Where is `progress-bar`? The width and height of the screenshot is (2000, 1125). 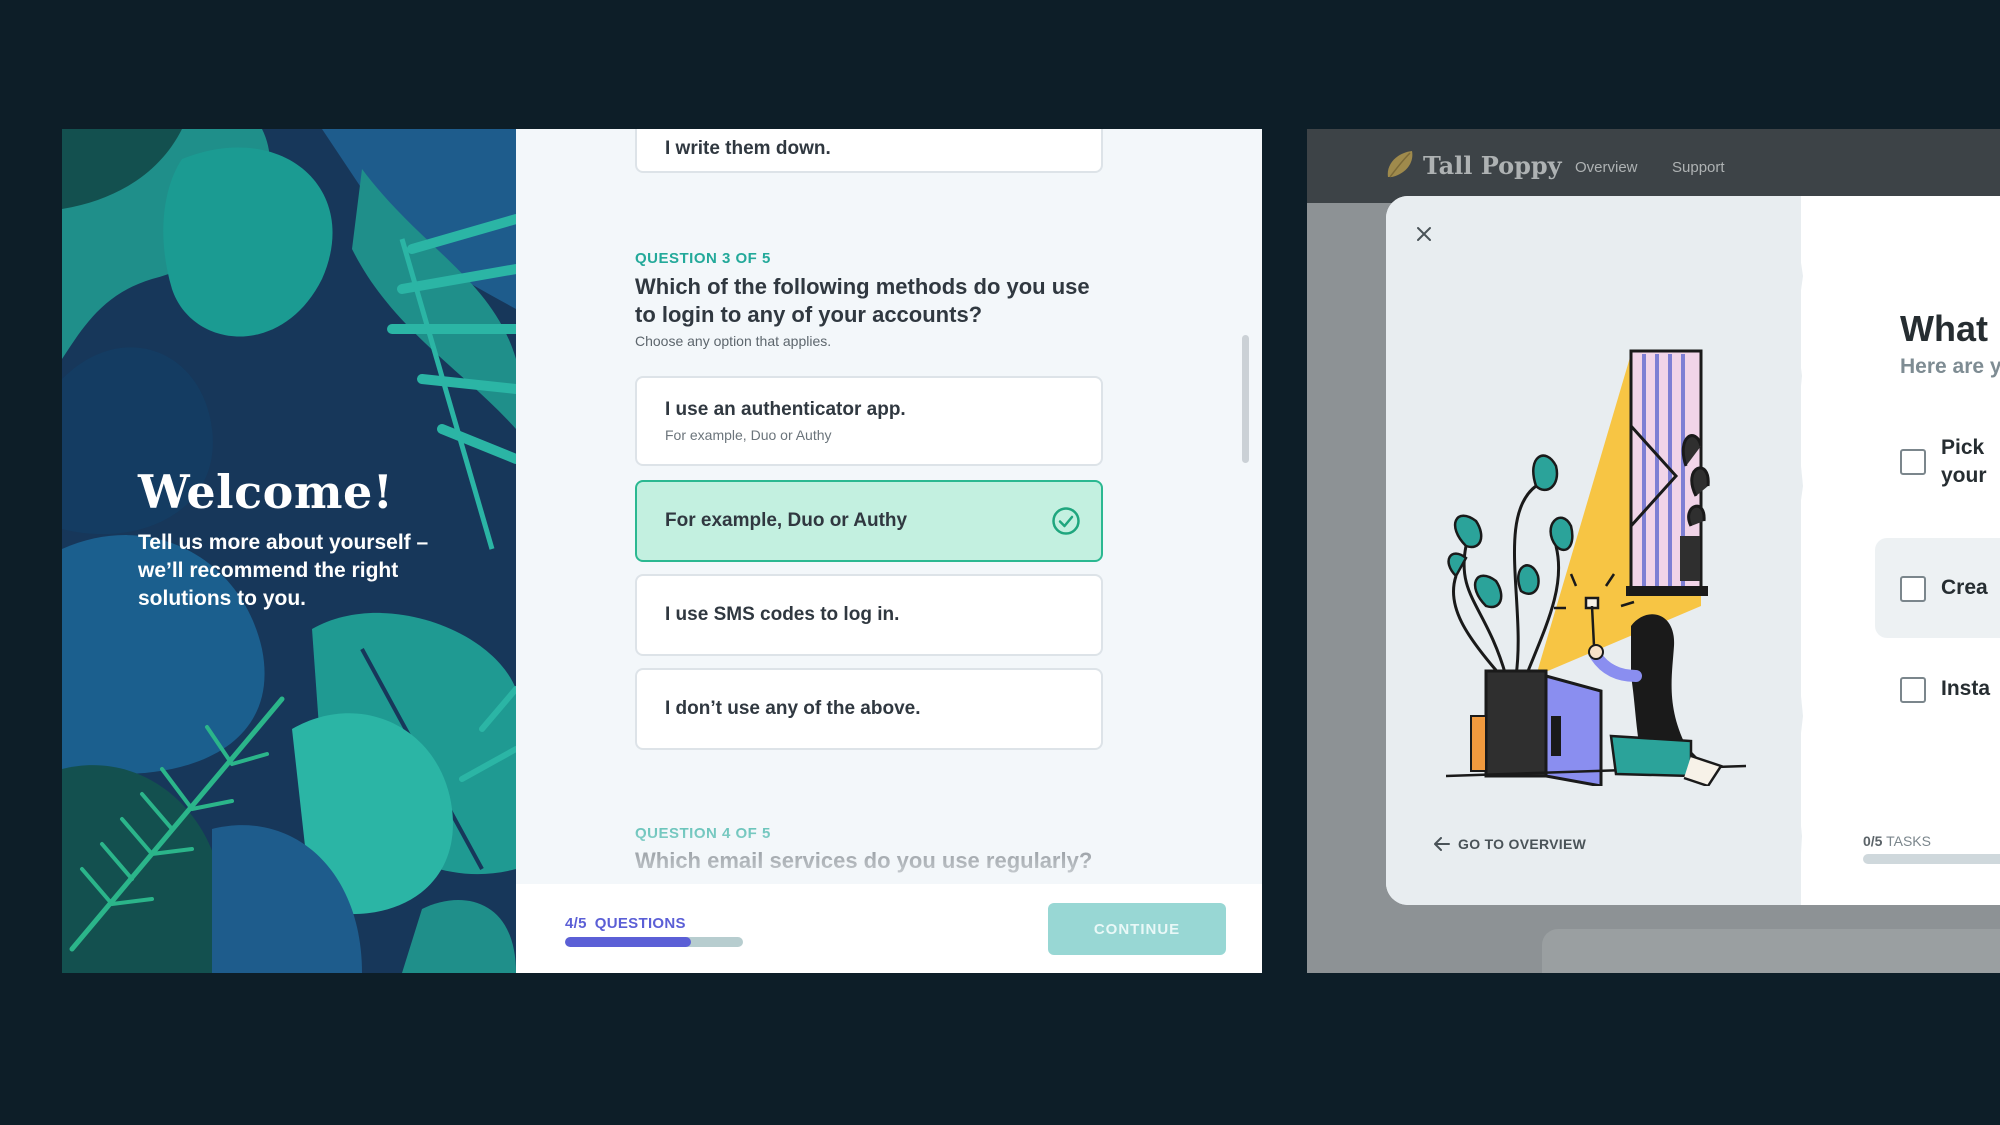 progress-bar is located at coordinates (654, 942).